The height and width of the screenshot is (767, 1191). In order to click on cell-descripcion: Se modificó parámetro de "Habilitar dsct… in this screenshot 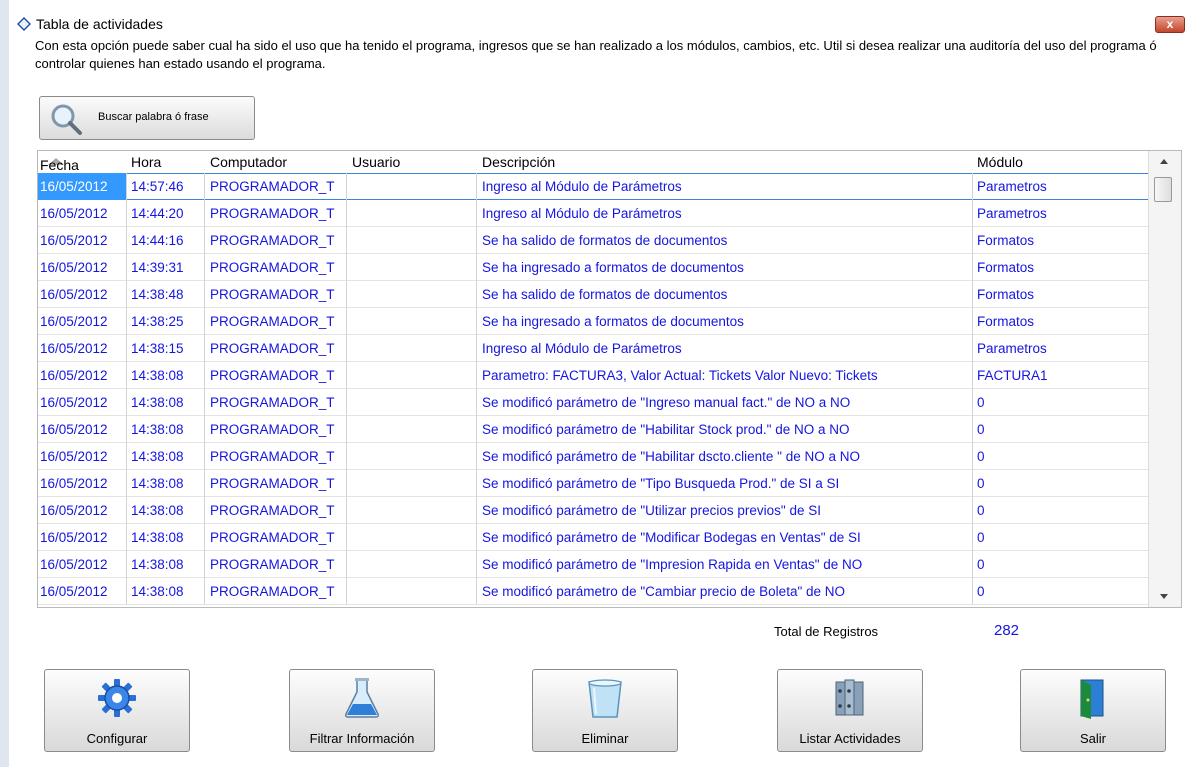, I will do `click(725, 456)`.